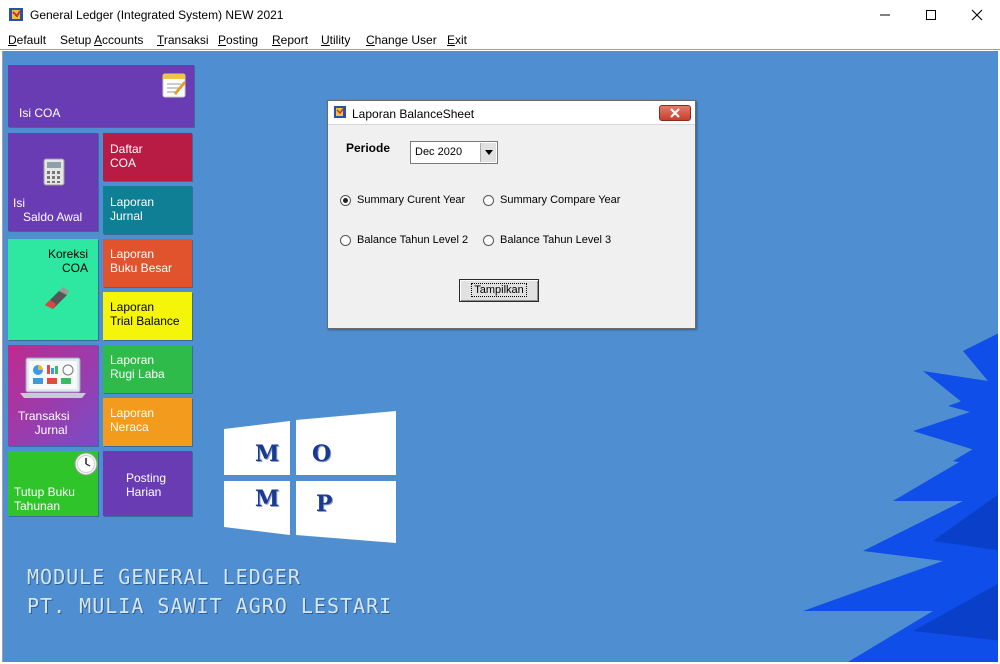  Describe the element at coordinates (560, 200) in the screenshot. I see `radio-label: Summary Compare Year` at that location.